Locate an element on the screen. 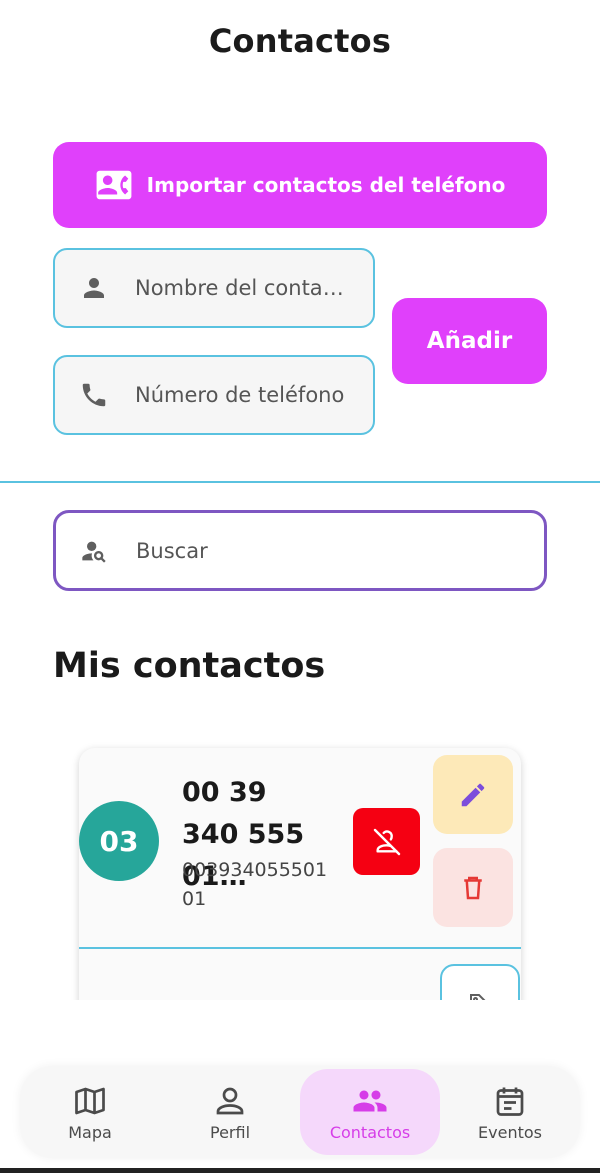 The image size is (600, 1173). section-divider is located at coordinates (300, 482).